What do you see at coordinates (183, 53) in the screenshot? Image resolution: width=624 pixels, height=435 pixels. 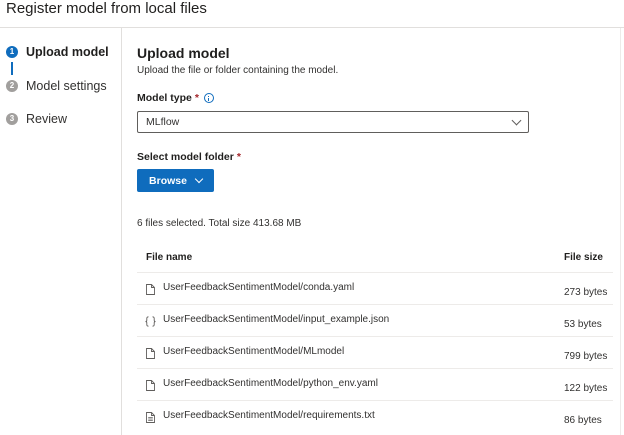 I see `section-heading: Upload model` at bounding box center [183, 53].